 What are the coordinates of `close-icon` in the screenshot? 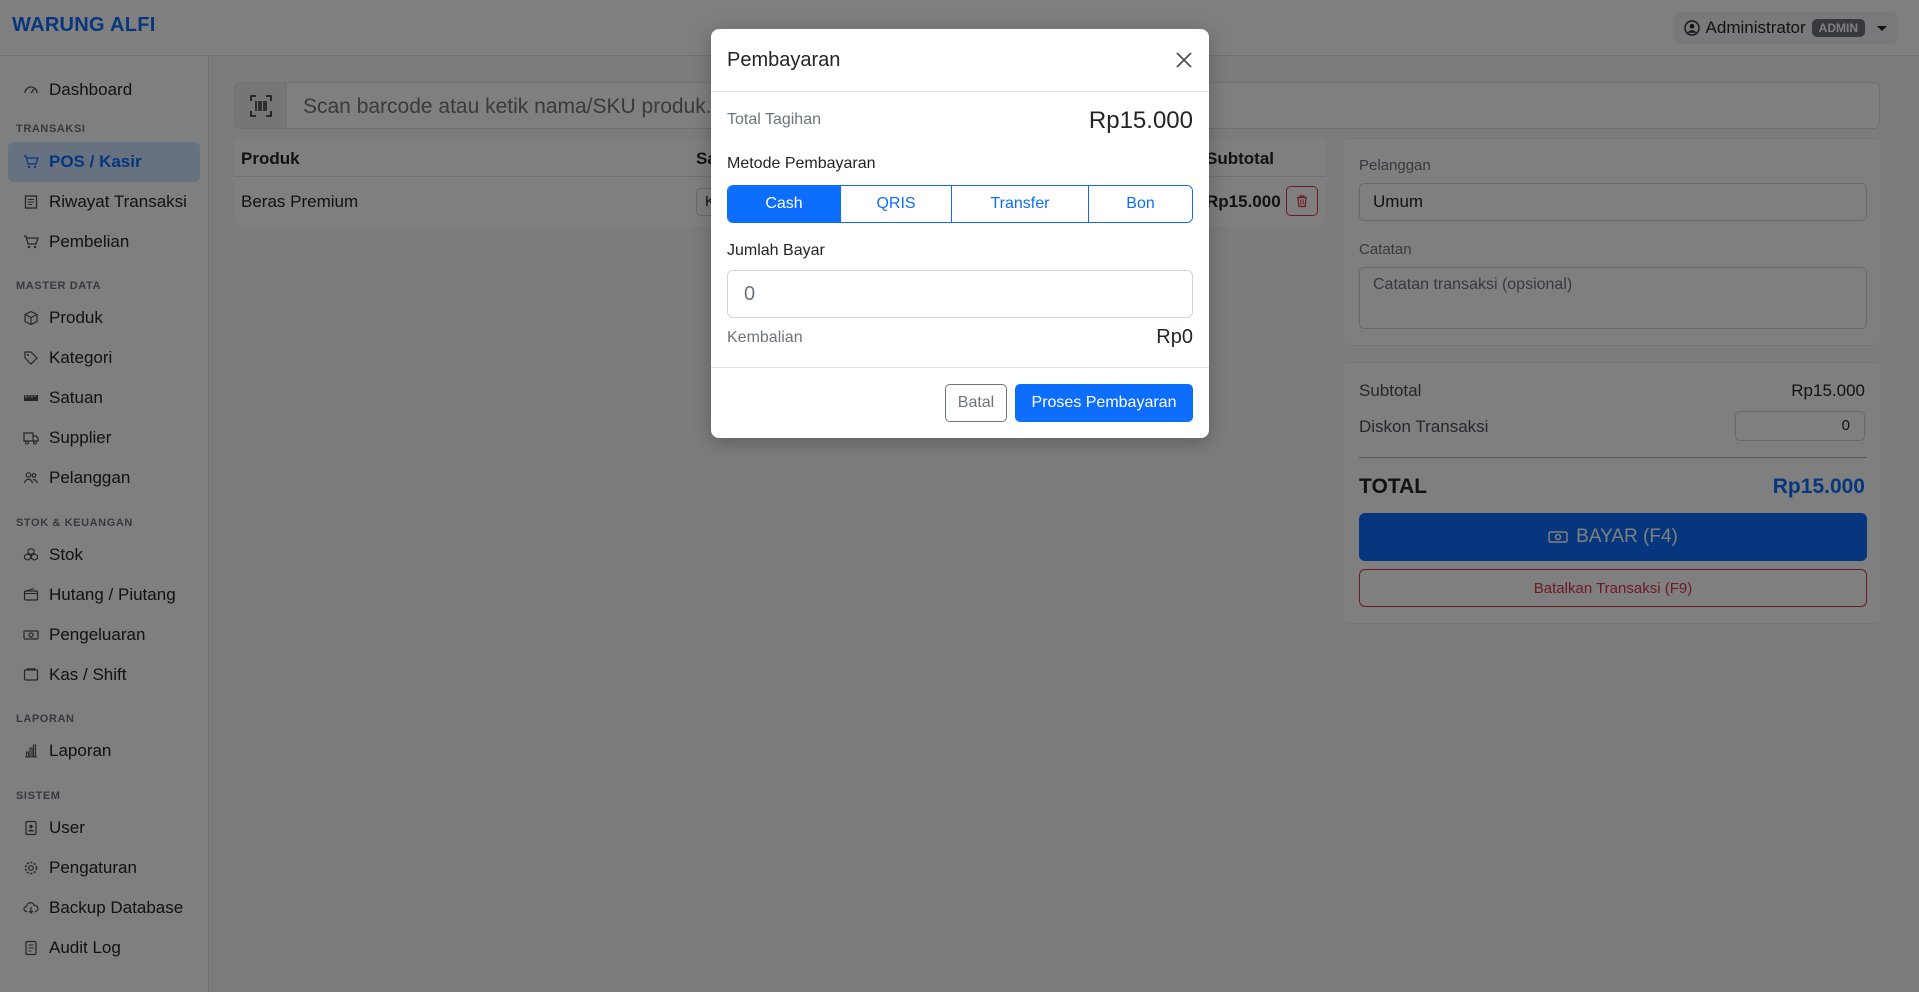 It's located at (1184, 60).